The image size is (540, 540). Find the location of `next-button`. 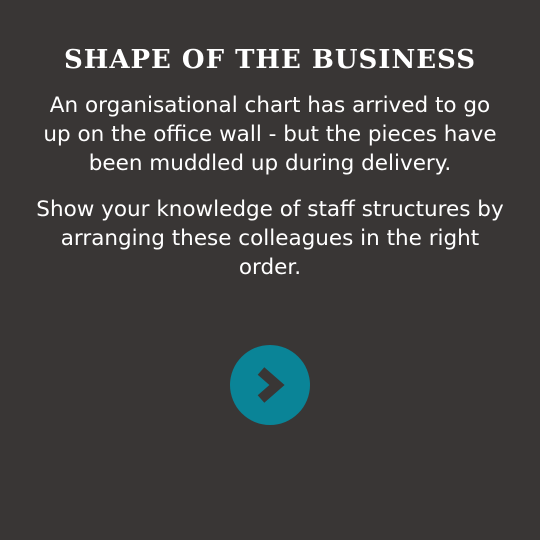

next-button is located at coordinates (270, 385).